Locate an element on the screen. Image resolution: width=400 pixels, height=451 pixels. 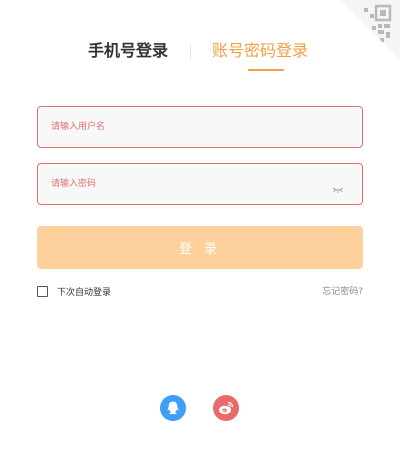
weibo-icon is located at coordinates (226, 408).